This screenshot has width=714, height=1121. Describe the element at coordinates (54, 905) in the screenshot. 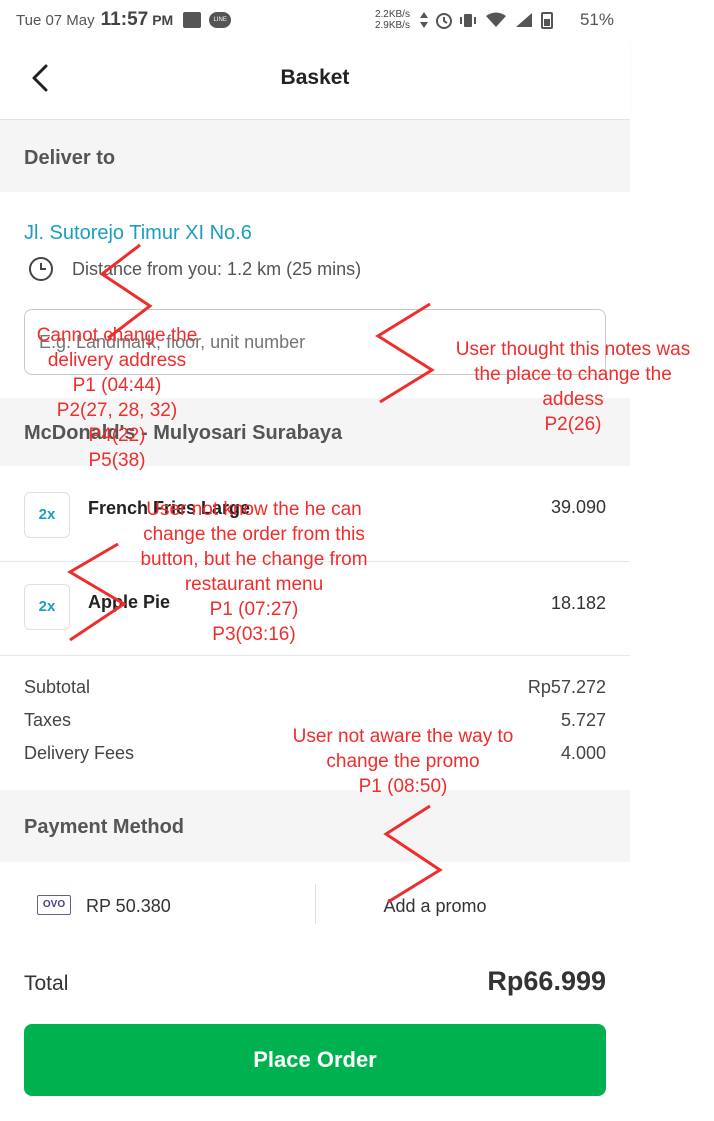

I see `ovo-wallet-icon: OVO` at that location.